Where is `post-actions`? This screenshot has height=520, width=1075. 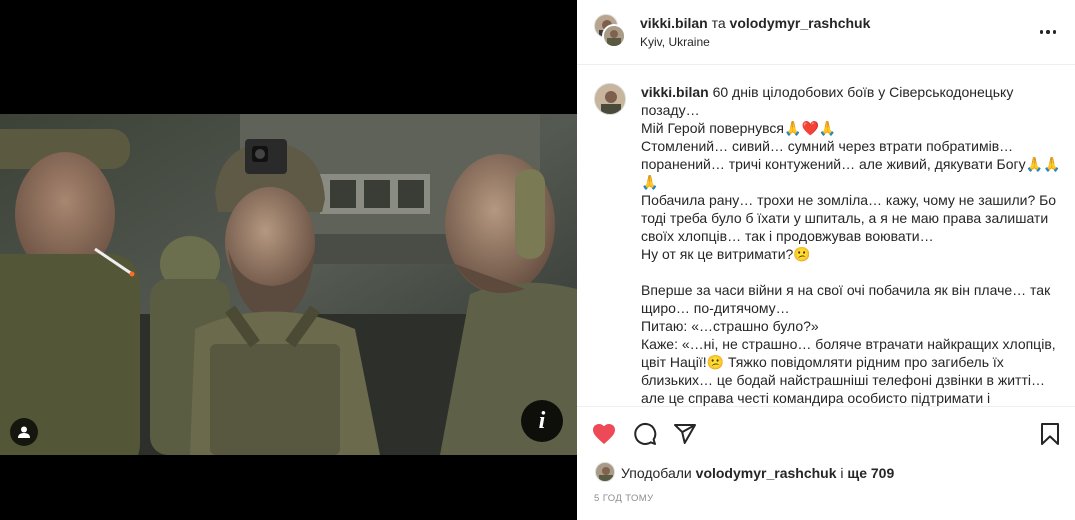
post-actions is located at coordinates (826, 430).